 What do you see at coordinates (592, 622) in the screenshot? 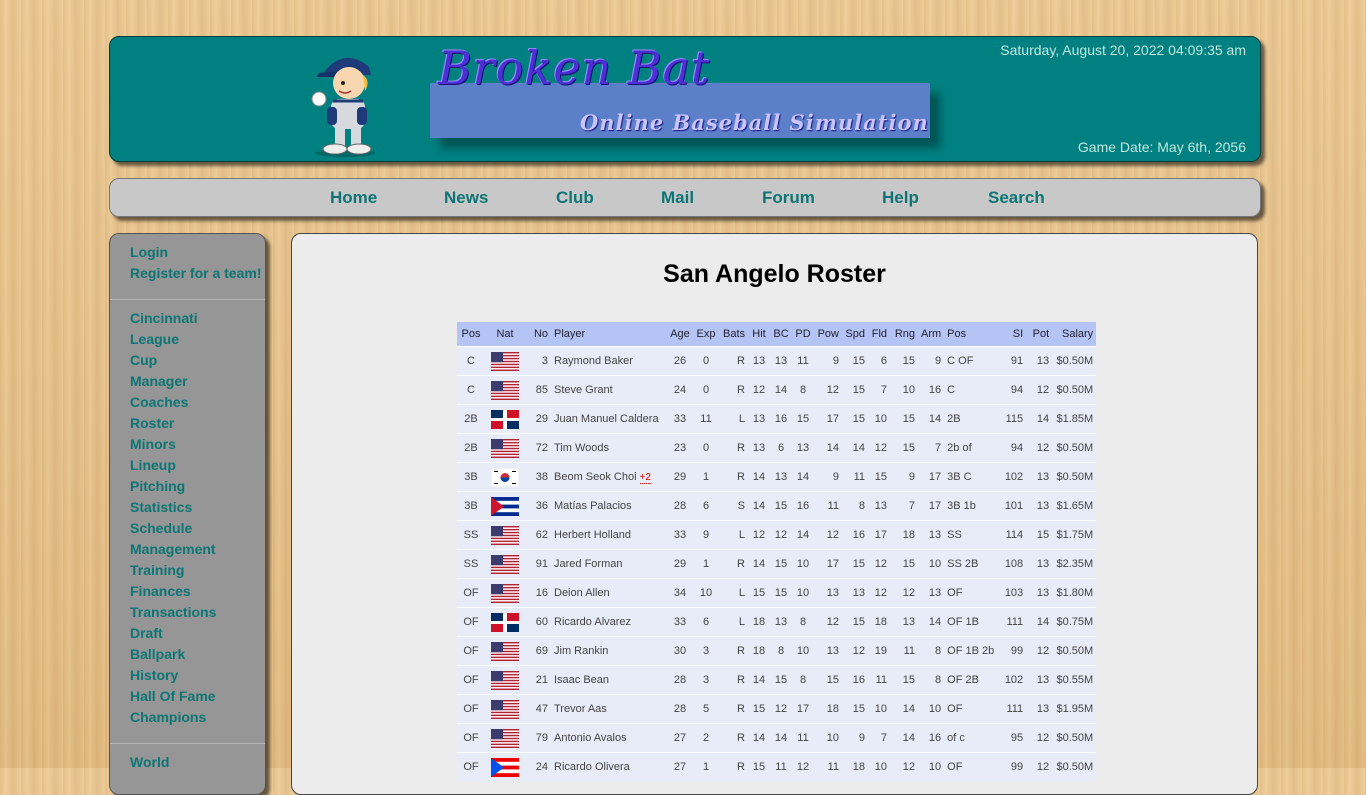
I see `player-name-link: Ricardo Alvarez` at bounding box center [592, 622].